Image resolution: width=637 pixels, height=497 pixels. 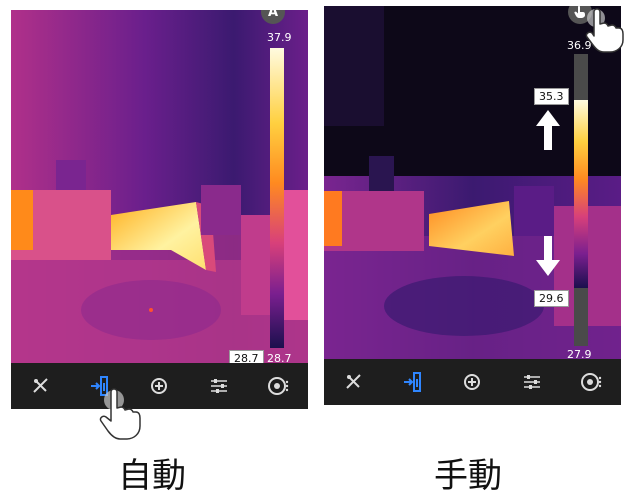 I want to click on arrow-up-icon, so click(x=548, y=130).